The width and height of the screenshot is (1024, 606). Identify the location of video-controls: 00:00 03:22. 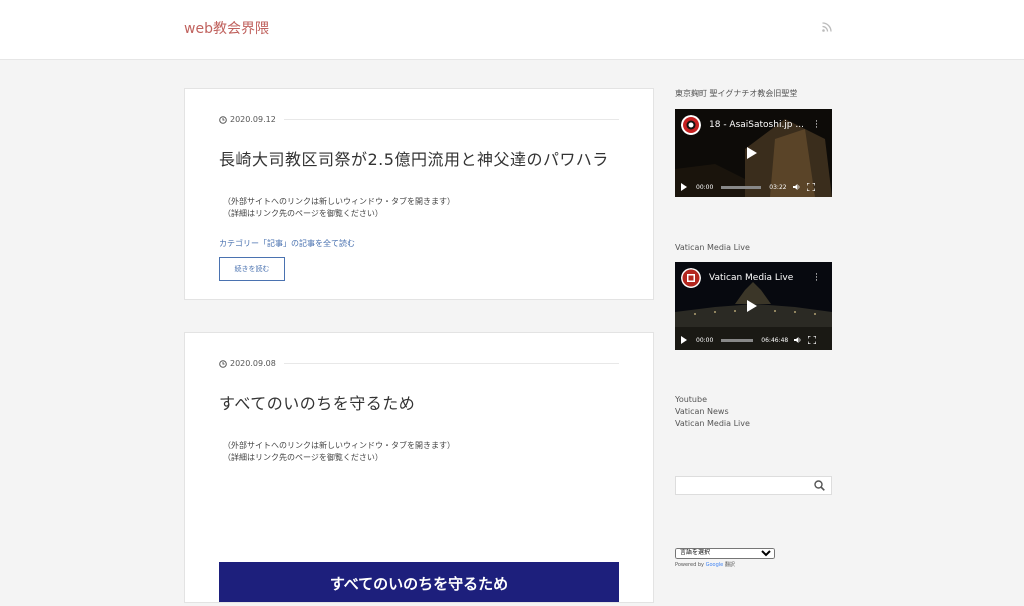
(753, 187).